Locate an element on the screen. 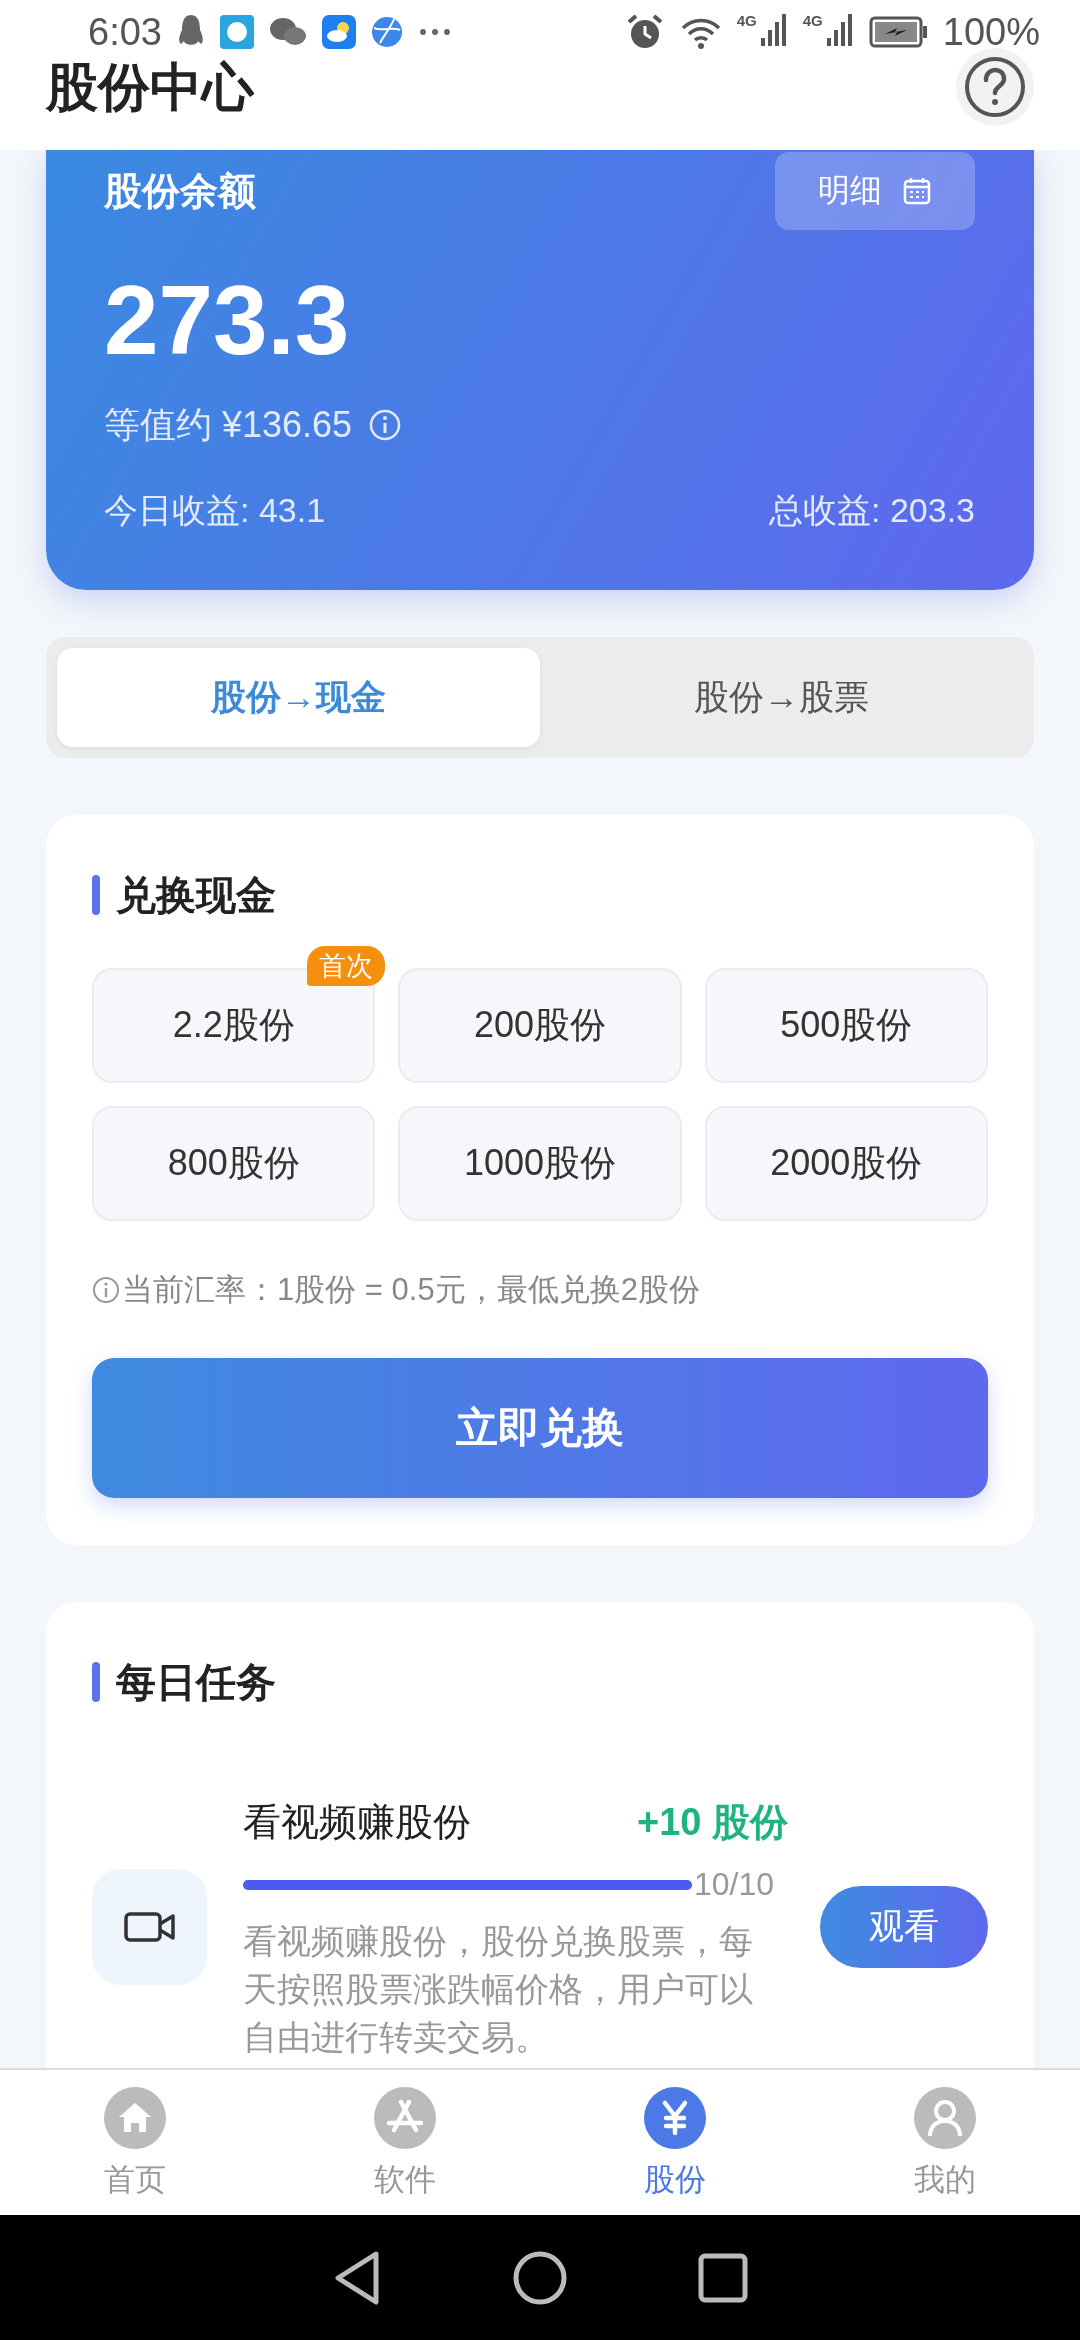 The image size is (1080, 2340). exchange-rate-note: 当前汇率：1股份 = 0.5元，最低兑换2股份 is located at coordinates (411, 1290).